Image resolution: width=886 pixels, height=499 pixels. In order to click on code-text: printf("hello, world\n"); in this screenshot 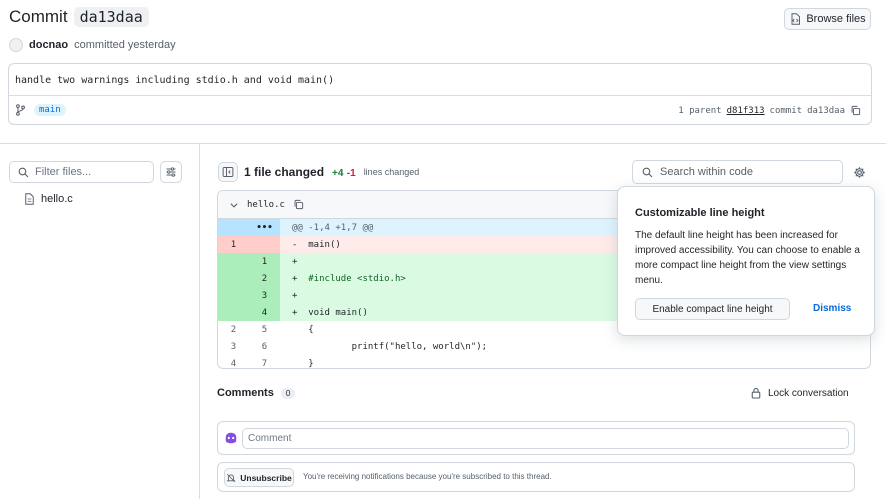, I will do `click(398, 346)`.